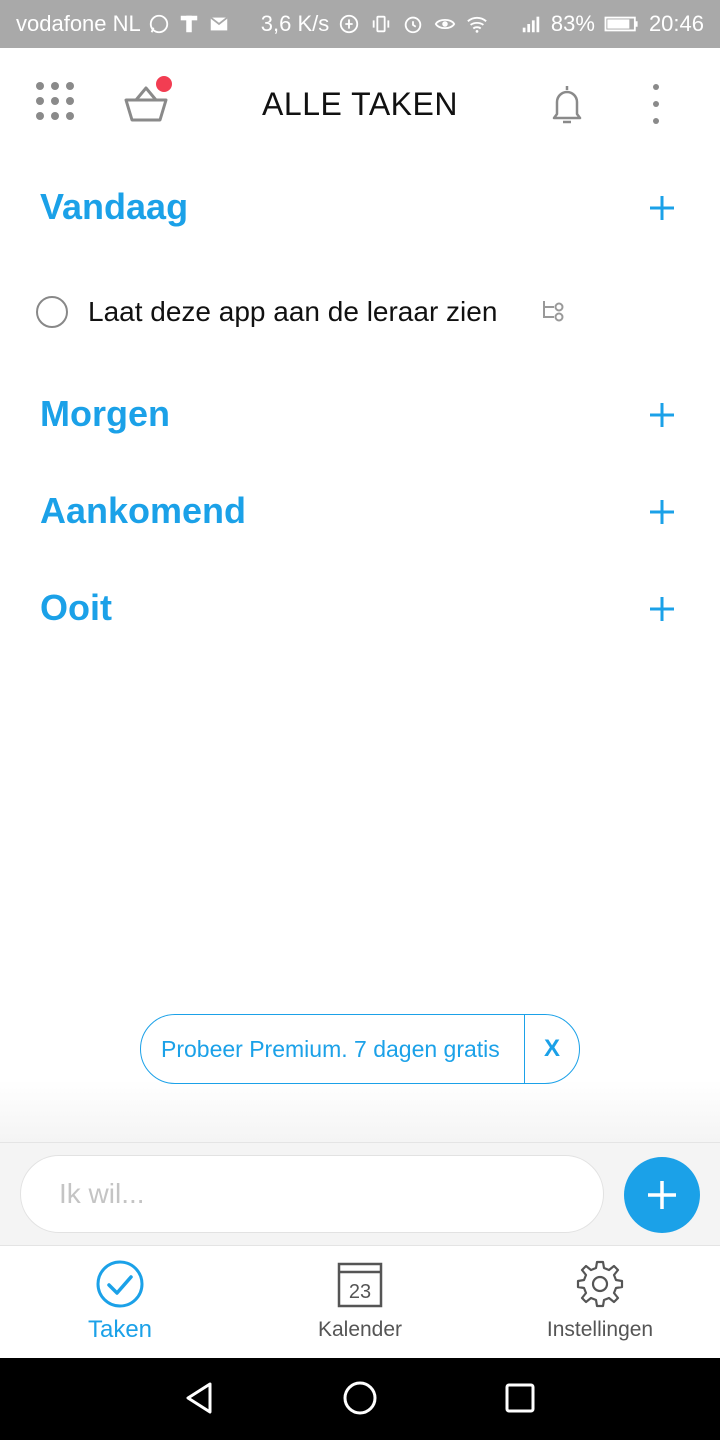 This screenshot has height=1440, width=720. What do you see at coordinates (552, 1049) in the screenshot?
I see `close-banner-button: X` at bounding box center [552, 1049].